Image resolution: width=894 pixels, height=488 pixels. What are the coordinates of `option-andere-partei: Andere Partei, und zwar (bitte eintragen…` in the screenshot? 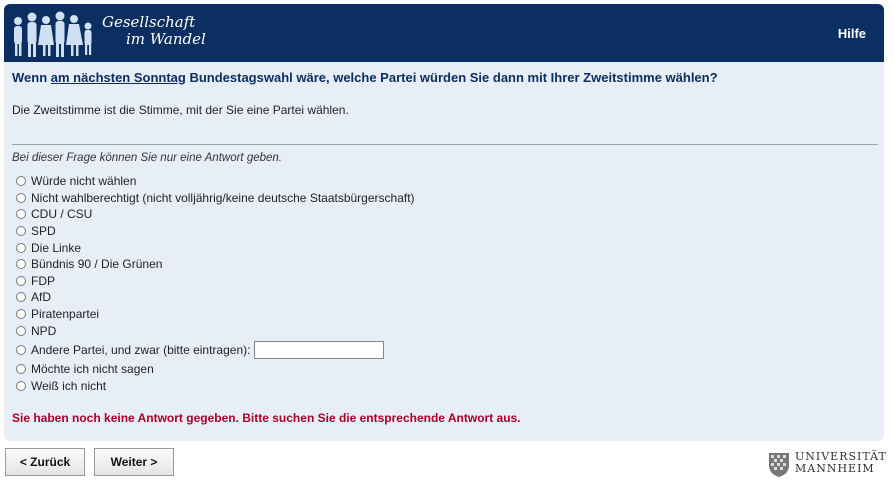 It's located at (215, 350).